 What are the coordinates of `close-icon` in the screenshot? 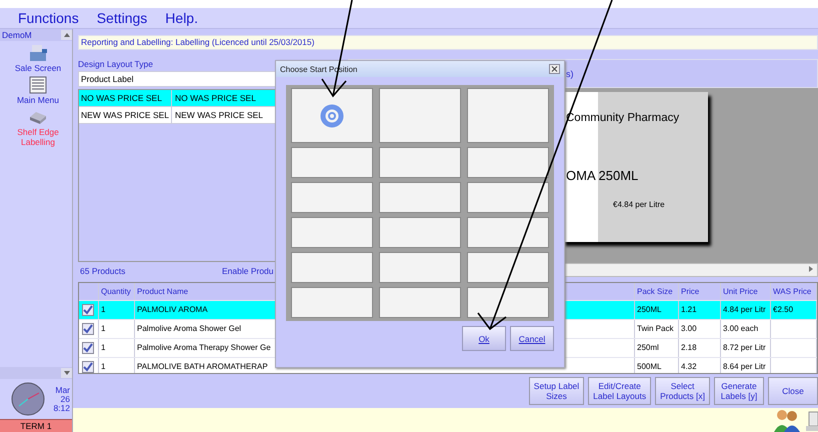 It's located at (554, 69).